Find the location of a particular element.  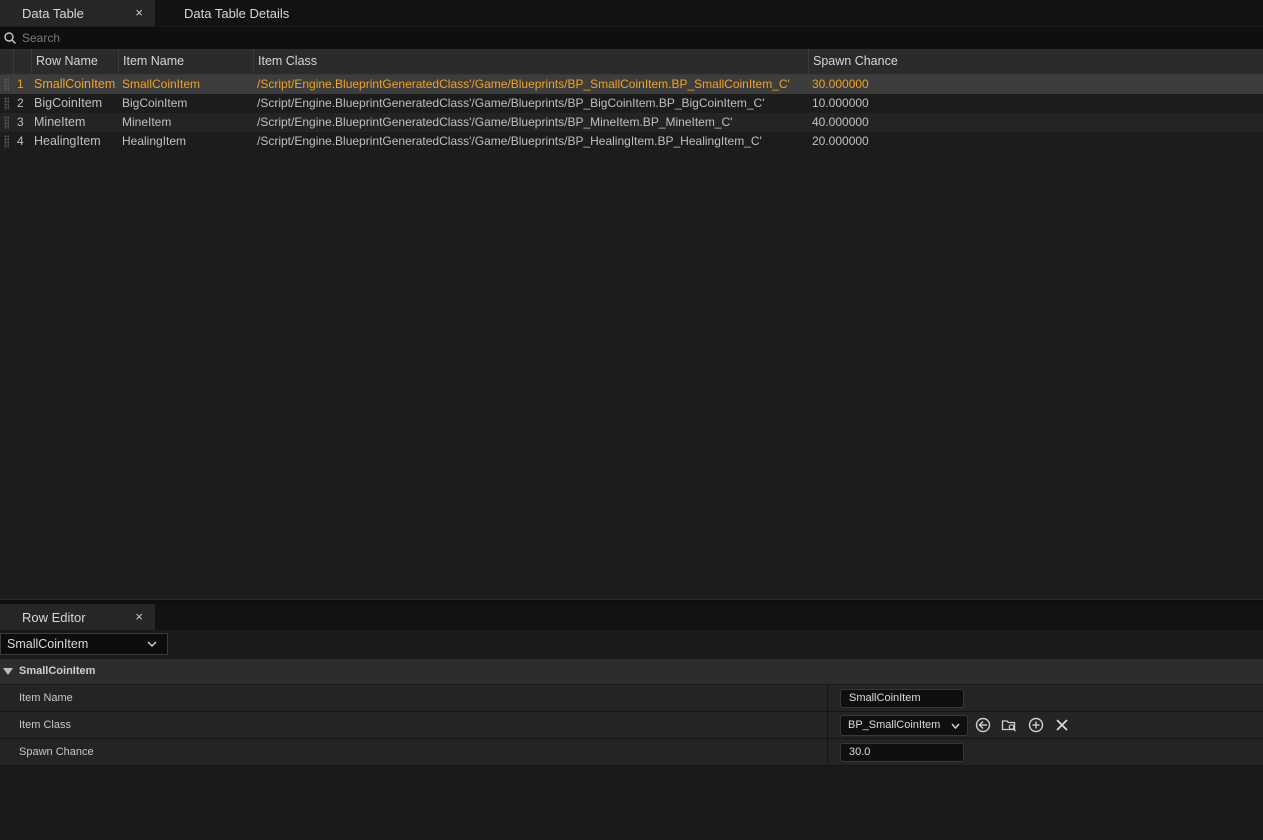

row-index: 1 is located at coordinates (20, 84).